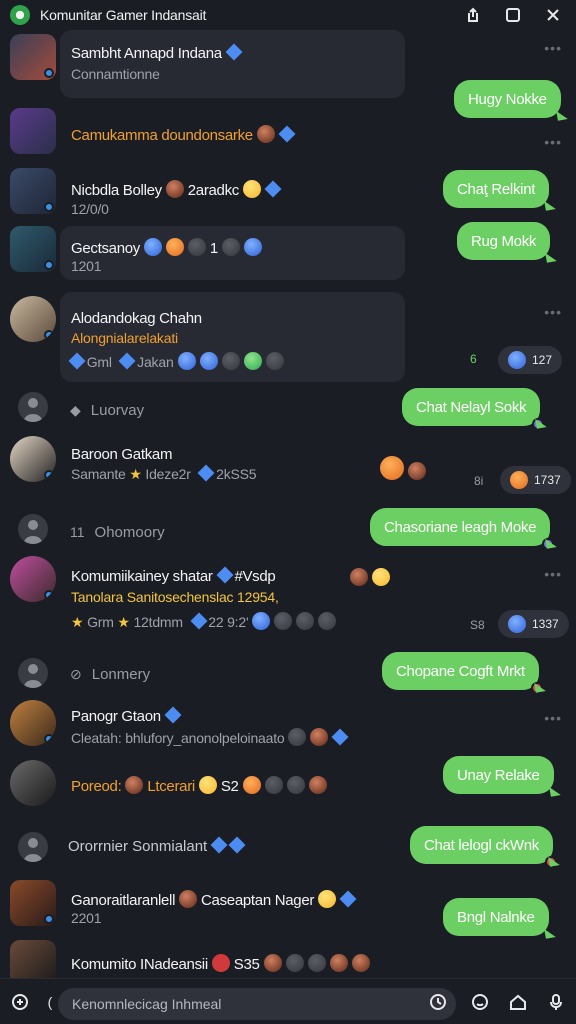 Image resolution: width=576 pixels, height=1024 pixels. I want to click on sender-name: Komumito INadeansii S35, so click(220, 963).